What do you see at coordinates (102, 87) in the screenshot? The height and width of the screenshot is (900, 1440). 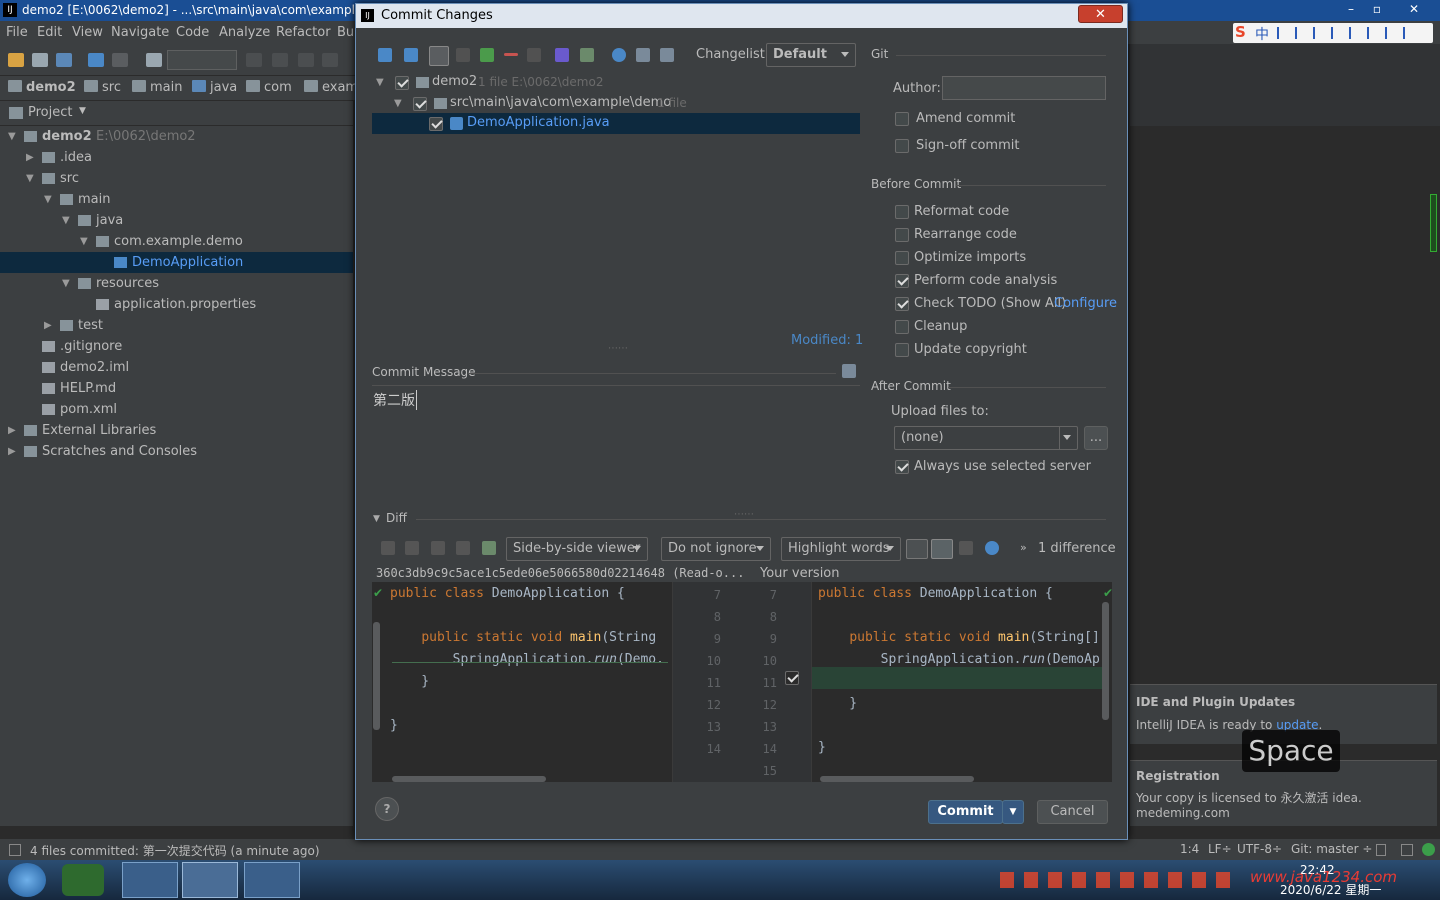 I see `breadcrumb-item: src` at bounding box center [102, 87].